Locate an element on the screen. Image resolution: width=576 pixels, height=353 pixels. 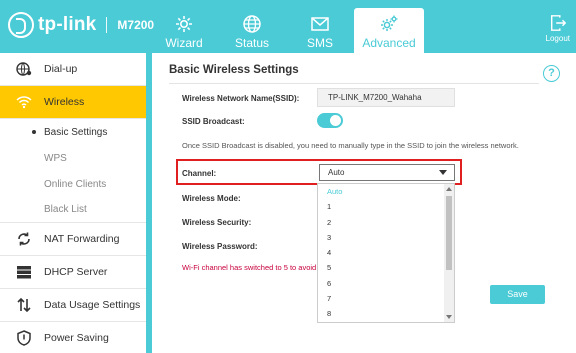
tab-advanced: Advanced is located at coordinates (389, 30).